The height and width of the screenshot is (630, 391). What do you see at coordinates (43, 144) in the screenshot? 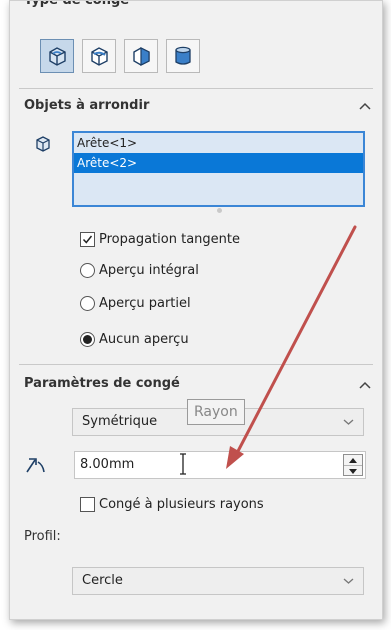
I see `edge-selection-cube-icon` at bounding box center [43, 144].